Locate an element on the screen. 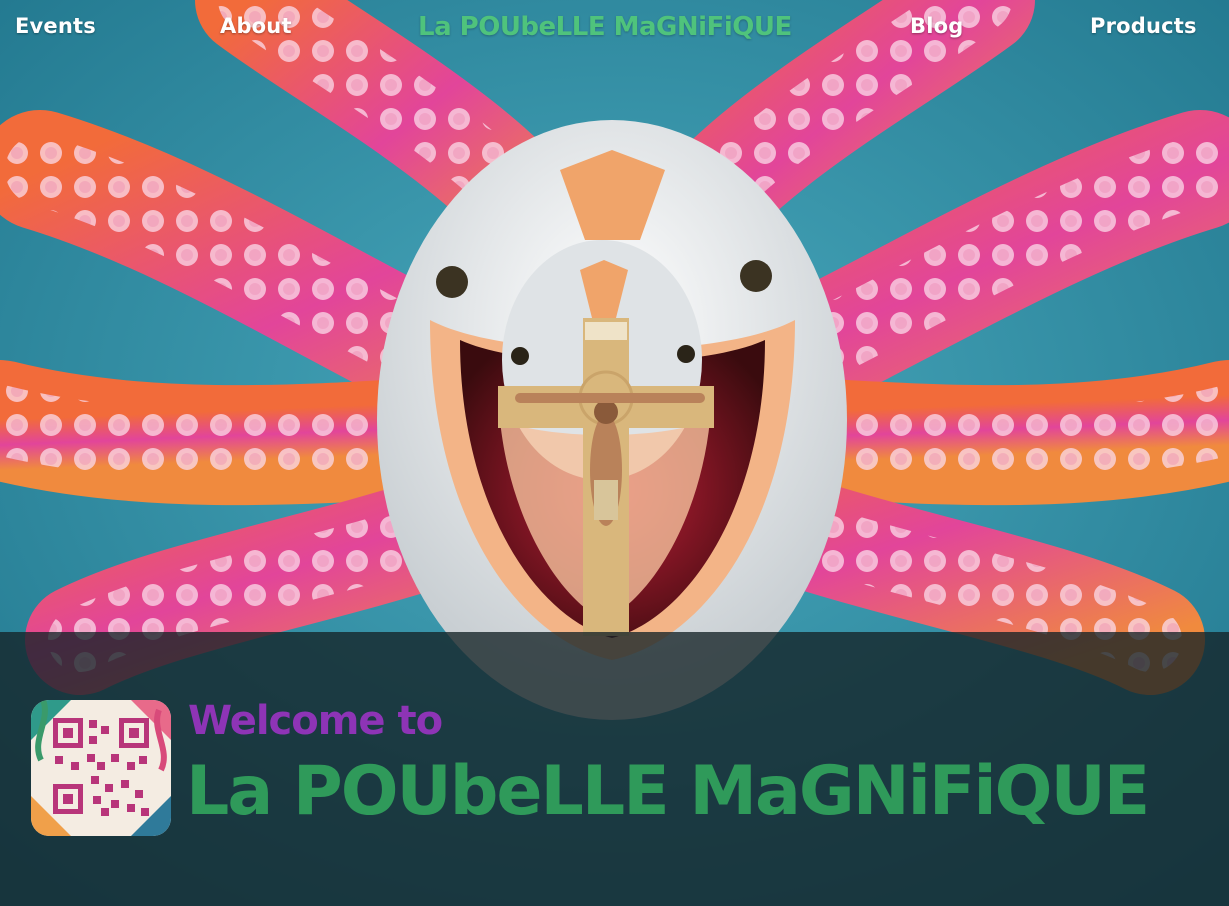  nav-link-events: Events is located at coordinates (55, 26).